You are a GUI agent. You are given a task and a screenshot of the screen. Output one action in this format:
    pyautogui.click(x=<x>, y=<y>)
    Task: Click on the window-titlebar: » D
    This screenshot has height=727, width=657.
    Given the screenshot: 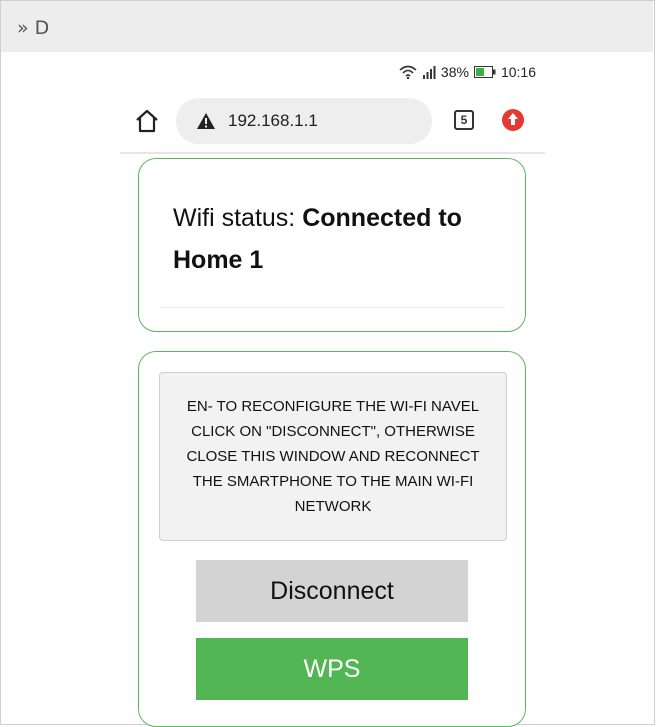 What is the action you would take?
    pyautogui.click(x=327, y=26)
    